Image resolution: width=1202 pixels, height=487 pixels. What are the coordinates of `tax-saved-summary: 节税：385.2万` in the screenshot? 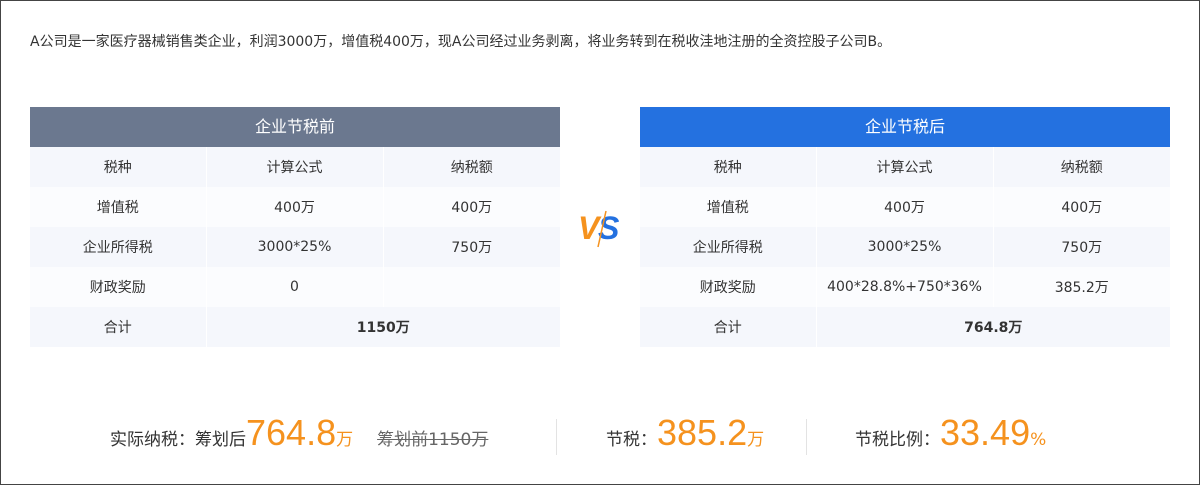 It's located at (685, 437).